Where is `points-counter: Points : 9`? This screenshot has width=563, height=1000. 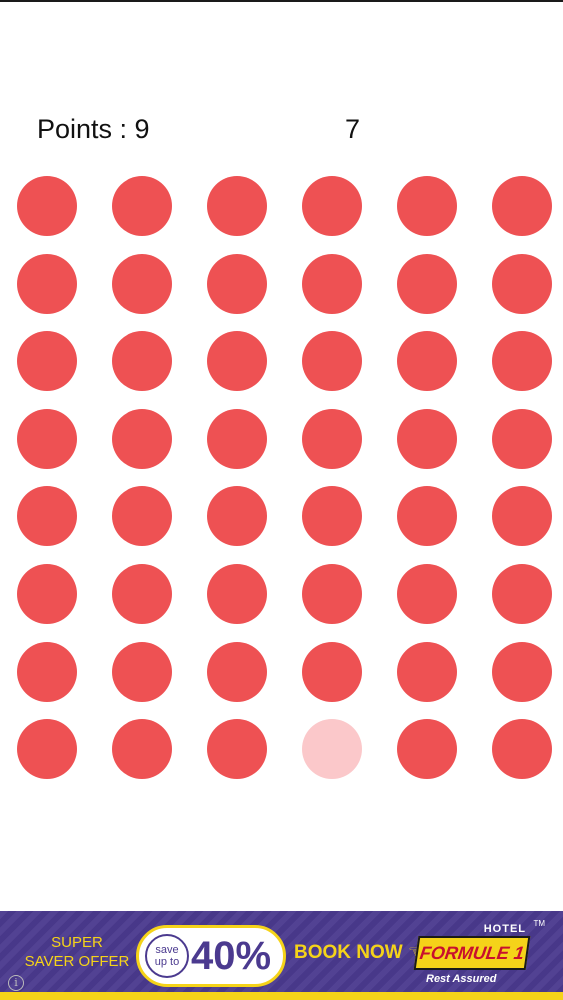
points-counter: Points : 9 is located at coordinates (93, 129).